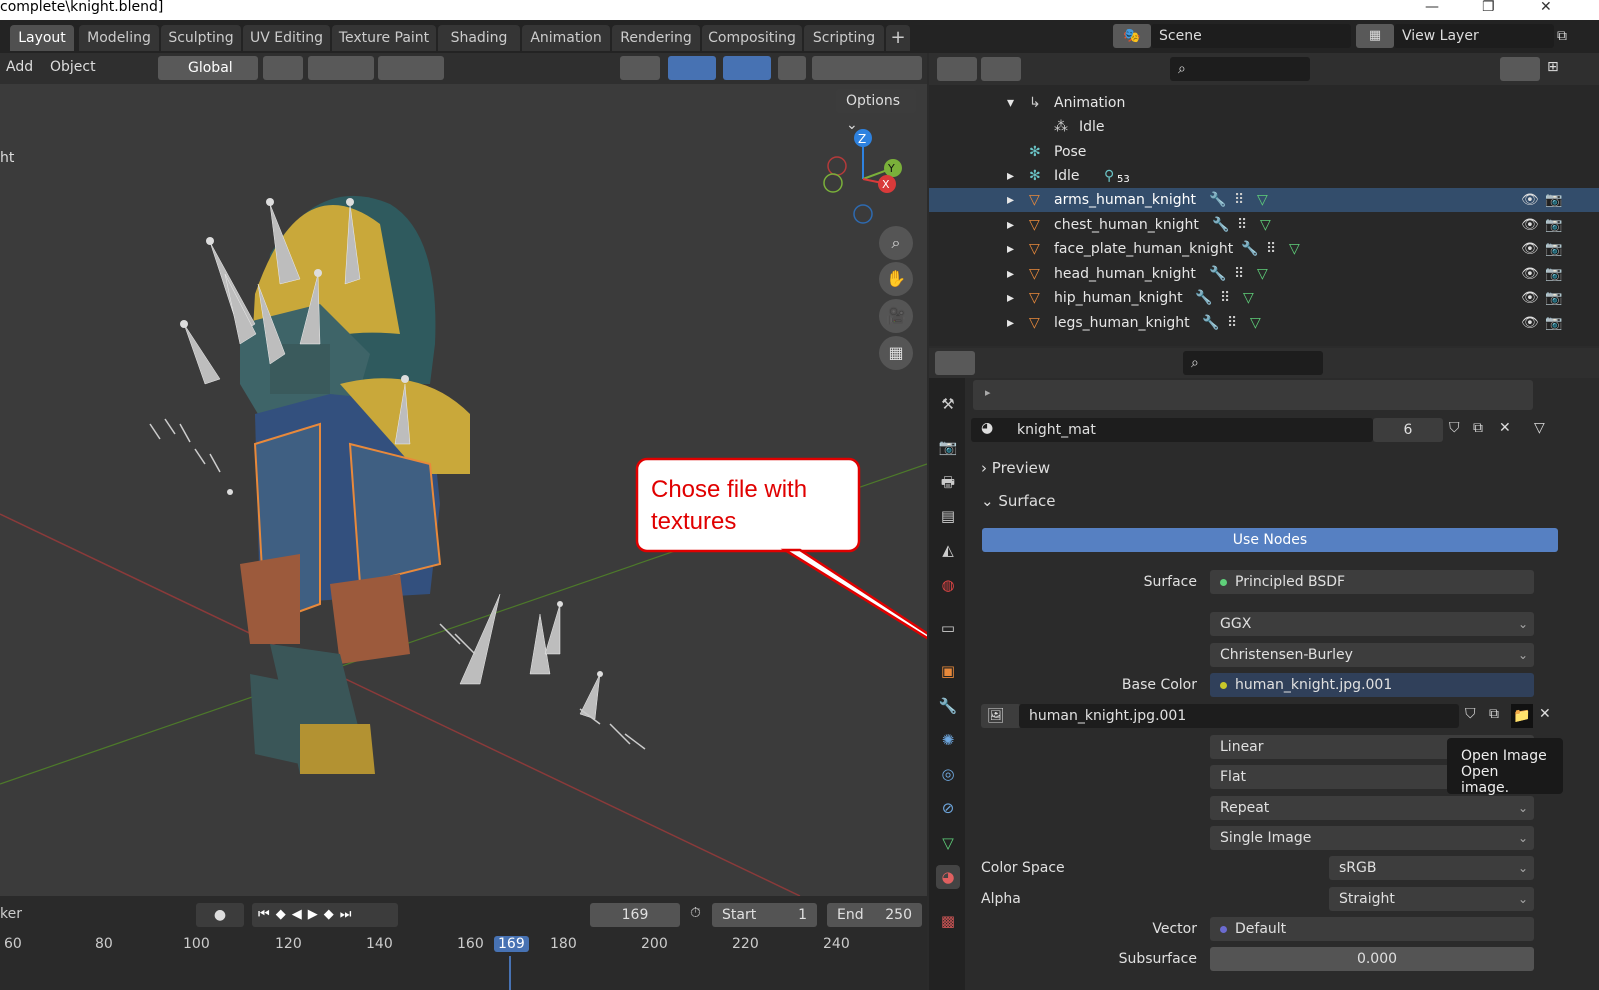  Describe the element at coordinates (896, 316) in the screenshot. I see `camera-icon: 🎥` at that location.